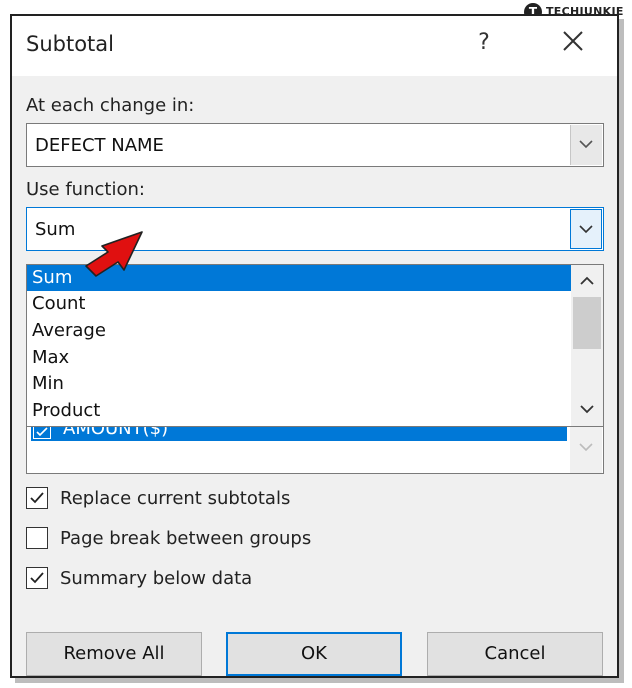 The width and height of the screenshot is (632, 688). Describe the element at coordinates (587, 281) in the screenshot. I see `chevron-up-icon` at that location.